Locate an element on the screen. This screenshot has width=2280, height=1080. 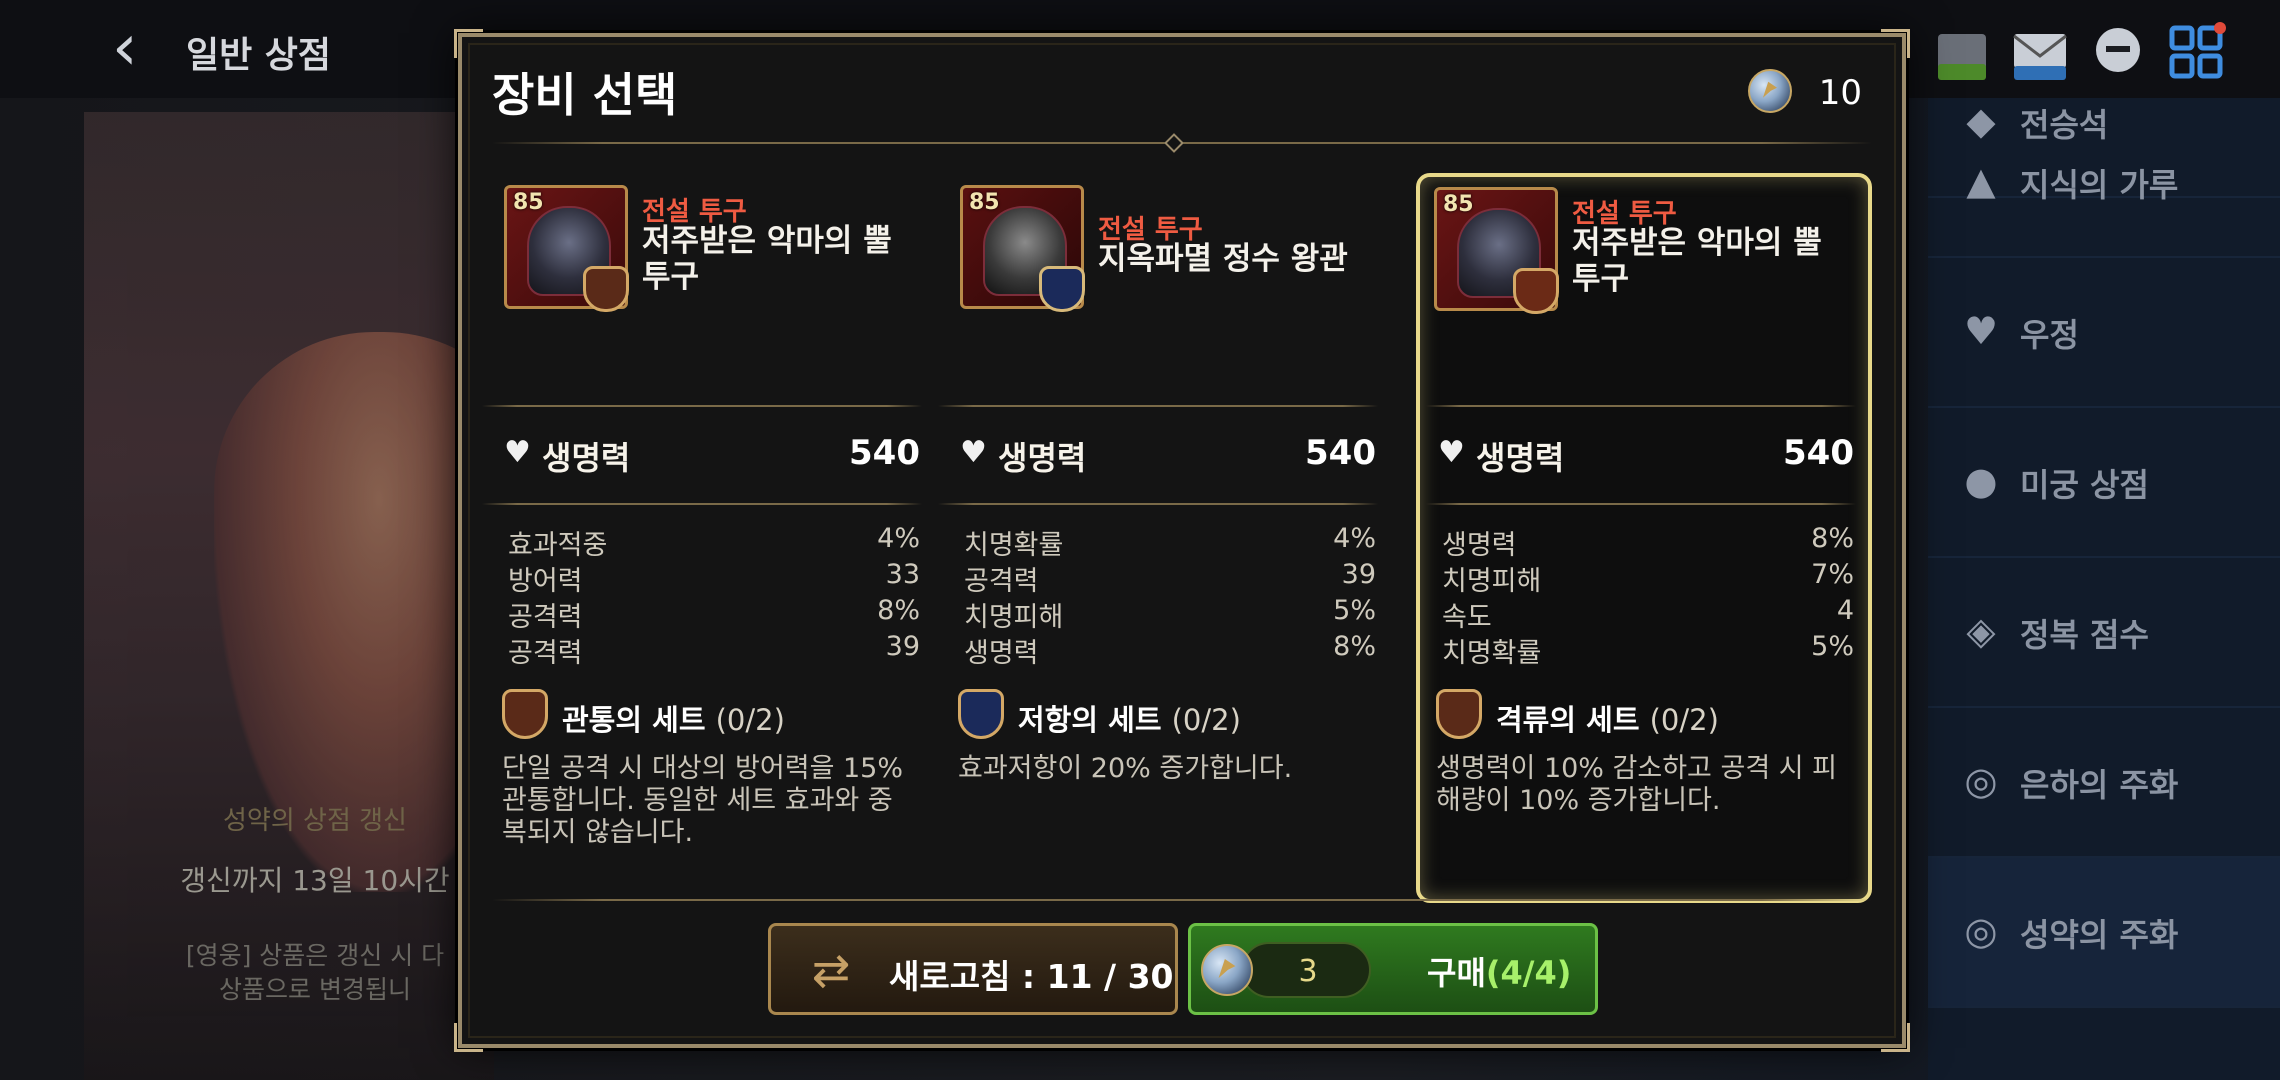
refresh-label: 새로고침 : 11 / 30 is located at coordinates (1031, 976).